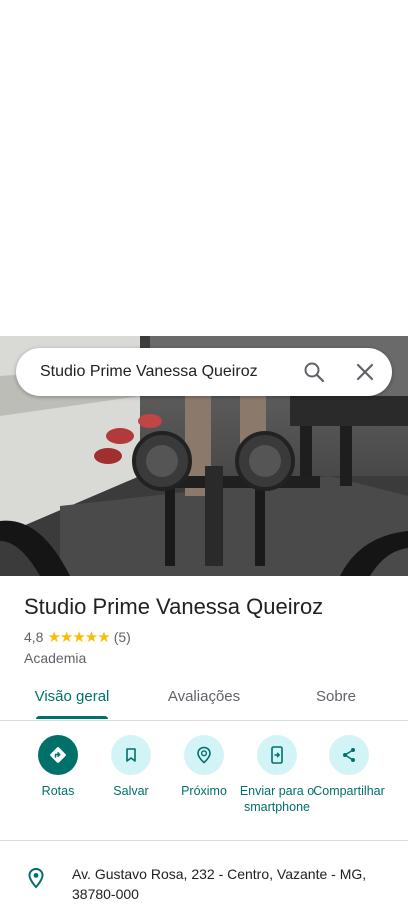 Image resolution: width=408 pixels, height=912 pixels. Describe the element at coordinates (336, 698) in the screenshot. I see `tab-about: Sobre` at that location.